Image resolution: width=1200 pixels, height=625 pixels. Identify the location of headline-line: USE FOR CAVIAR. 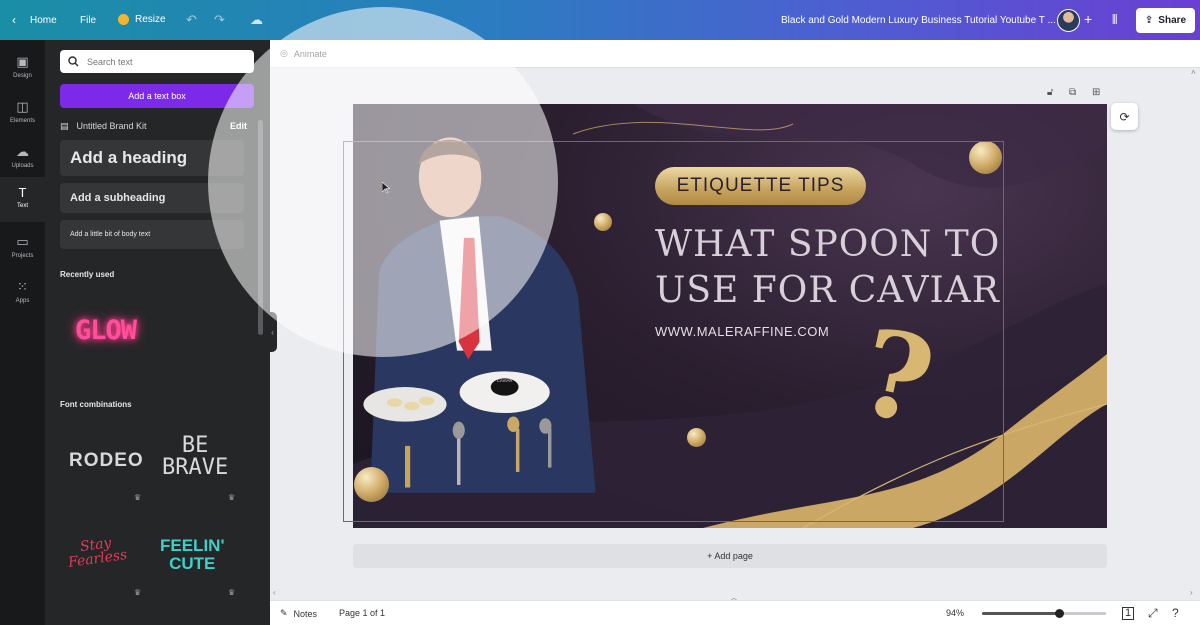
(827, 290).